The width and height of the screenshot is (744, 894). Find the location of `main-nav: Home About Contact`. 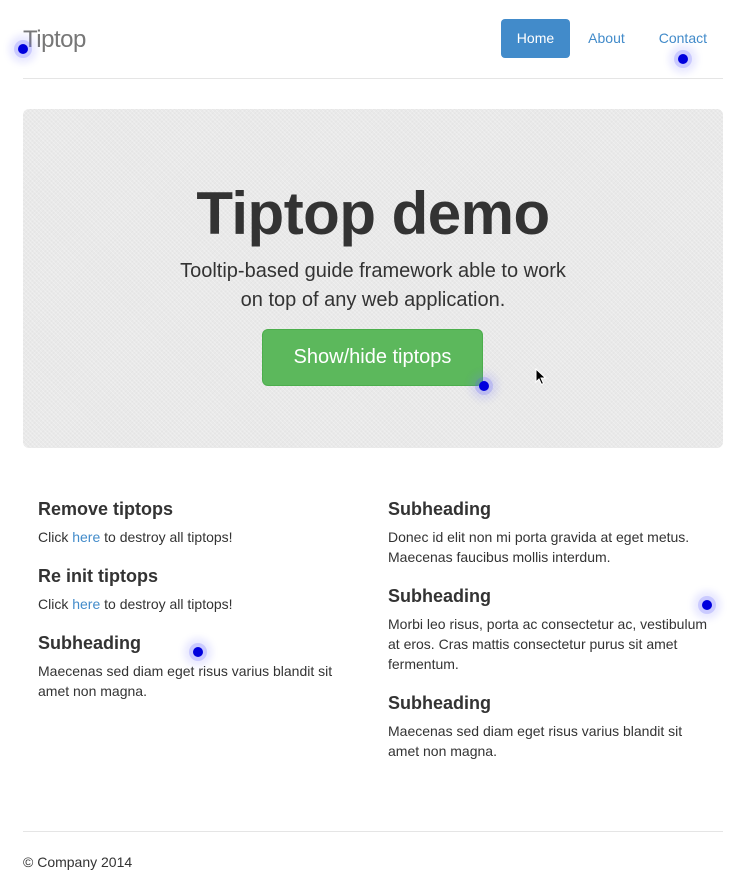

main-nav: Home About Contact is located at coordinates (611, 38).